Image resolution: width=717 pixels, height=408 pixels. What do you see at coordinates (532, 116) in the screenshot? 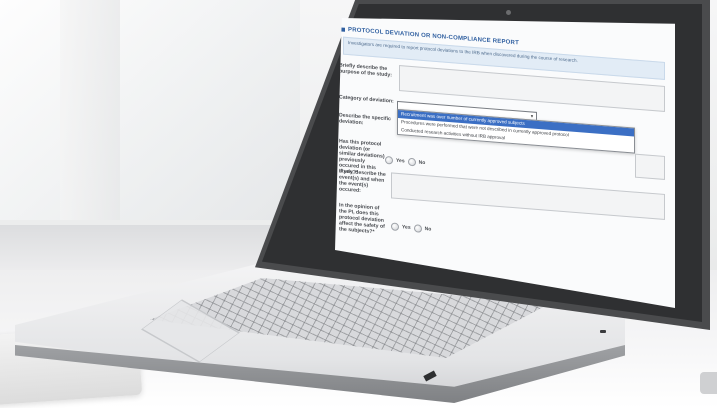
I see `chevron-down-icon: ▼` at bounding box center [532, 116].